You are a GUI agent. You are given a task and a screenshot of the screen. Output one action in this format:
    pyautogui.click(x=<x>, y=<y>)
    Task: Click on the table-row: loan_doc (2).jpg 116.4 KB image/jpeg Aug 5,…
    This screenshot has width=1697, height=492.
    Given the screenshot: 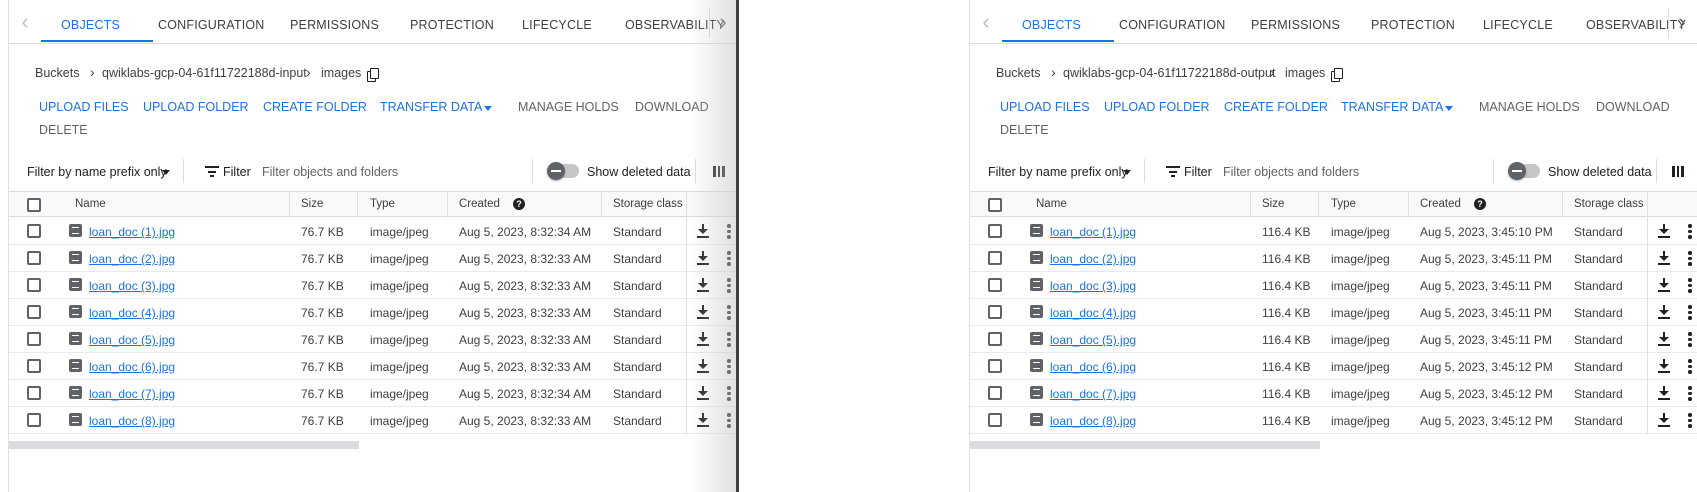 What is the action you would take?
    pyautogui.click(x=1333, y=258)
    